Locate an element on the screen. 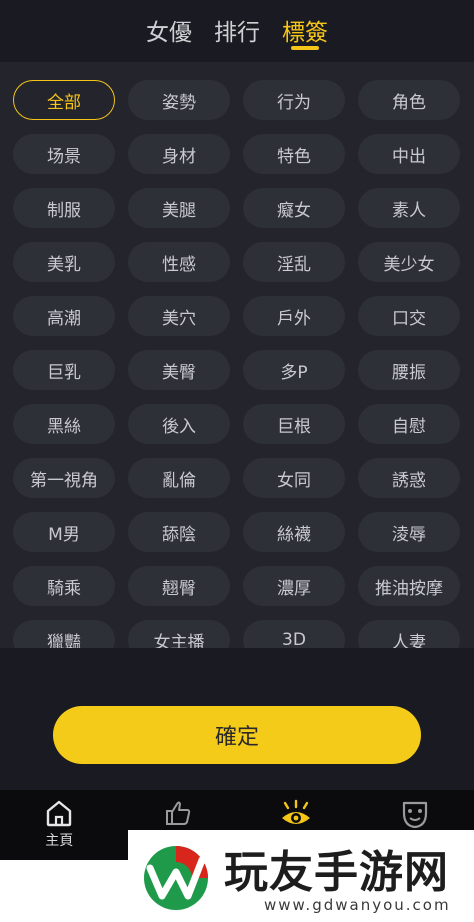 The width and height of the screenshot is (474, 922). tag-chip: 誘惑 is located at coordinates (409, 478).